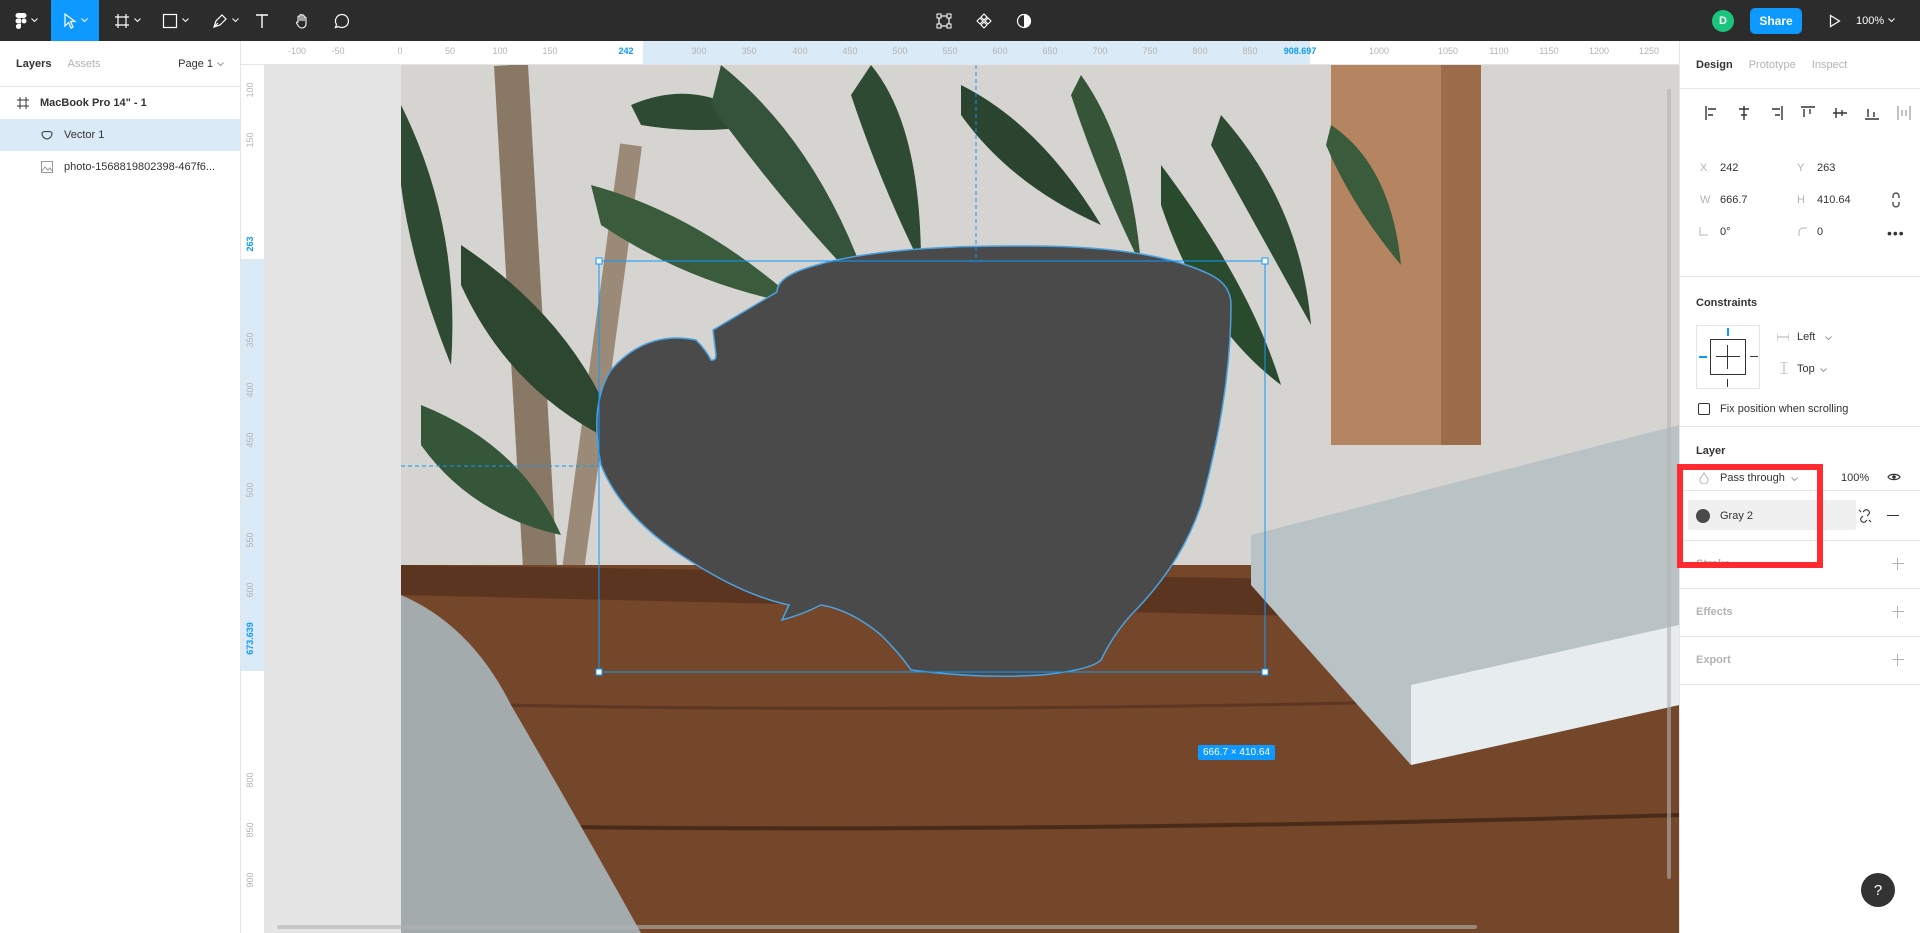 The width and height of the screenshot is (1920, 933). I want to click on align-top-icon, so click(1808, 111).